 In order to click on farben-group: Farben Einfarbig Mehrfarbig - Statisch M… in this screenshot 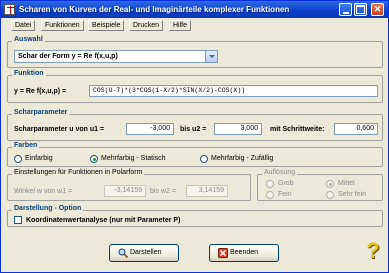, I will do `click(195, 154)`.